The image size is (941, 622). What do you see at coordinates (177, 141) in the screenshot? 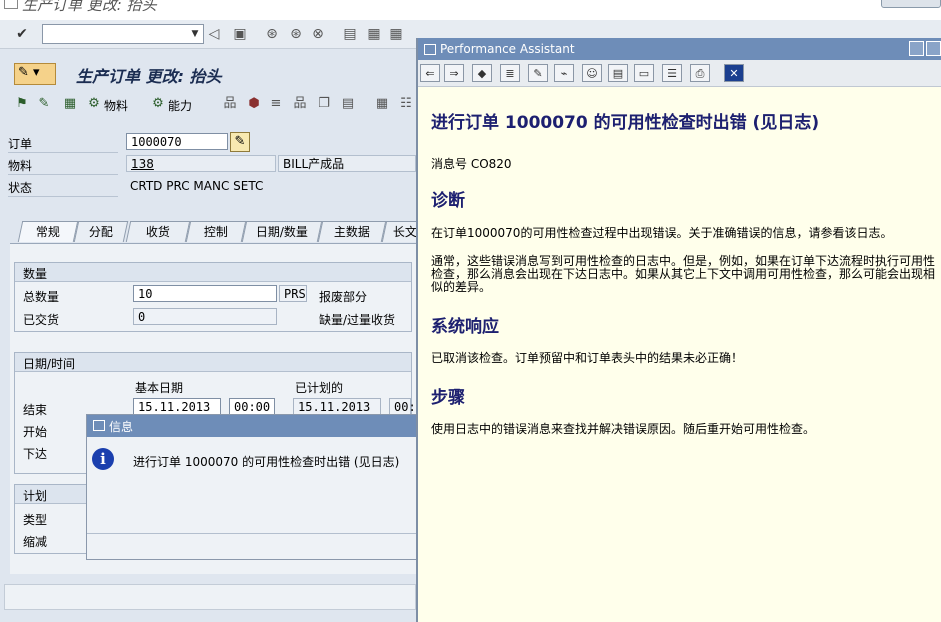
I see `order-field: 1000070` at bounding box center [177, 141].